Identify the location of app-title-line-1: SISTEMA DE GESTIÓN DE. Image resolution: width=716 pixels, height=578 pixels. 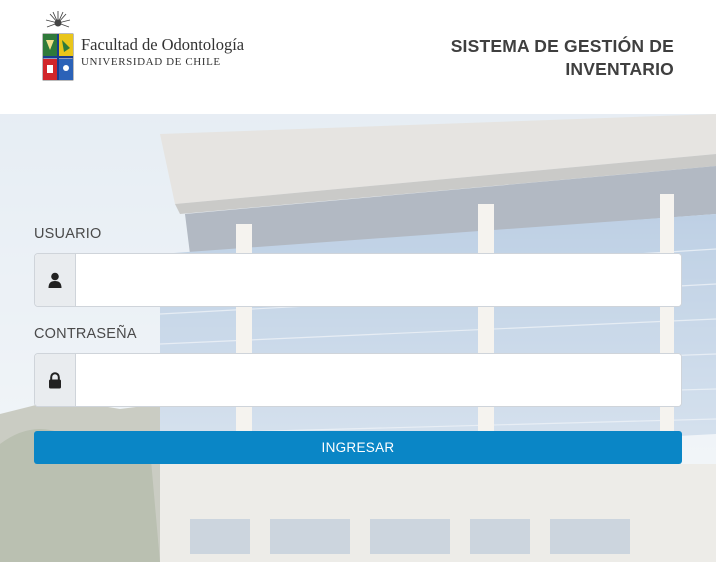
(562, 46).